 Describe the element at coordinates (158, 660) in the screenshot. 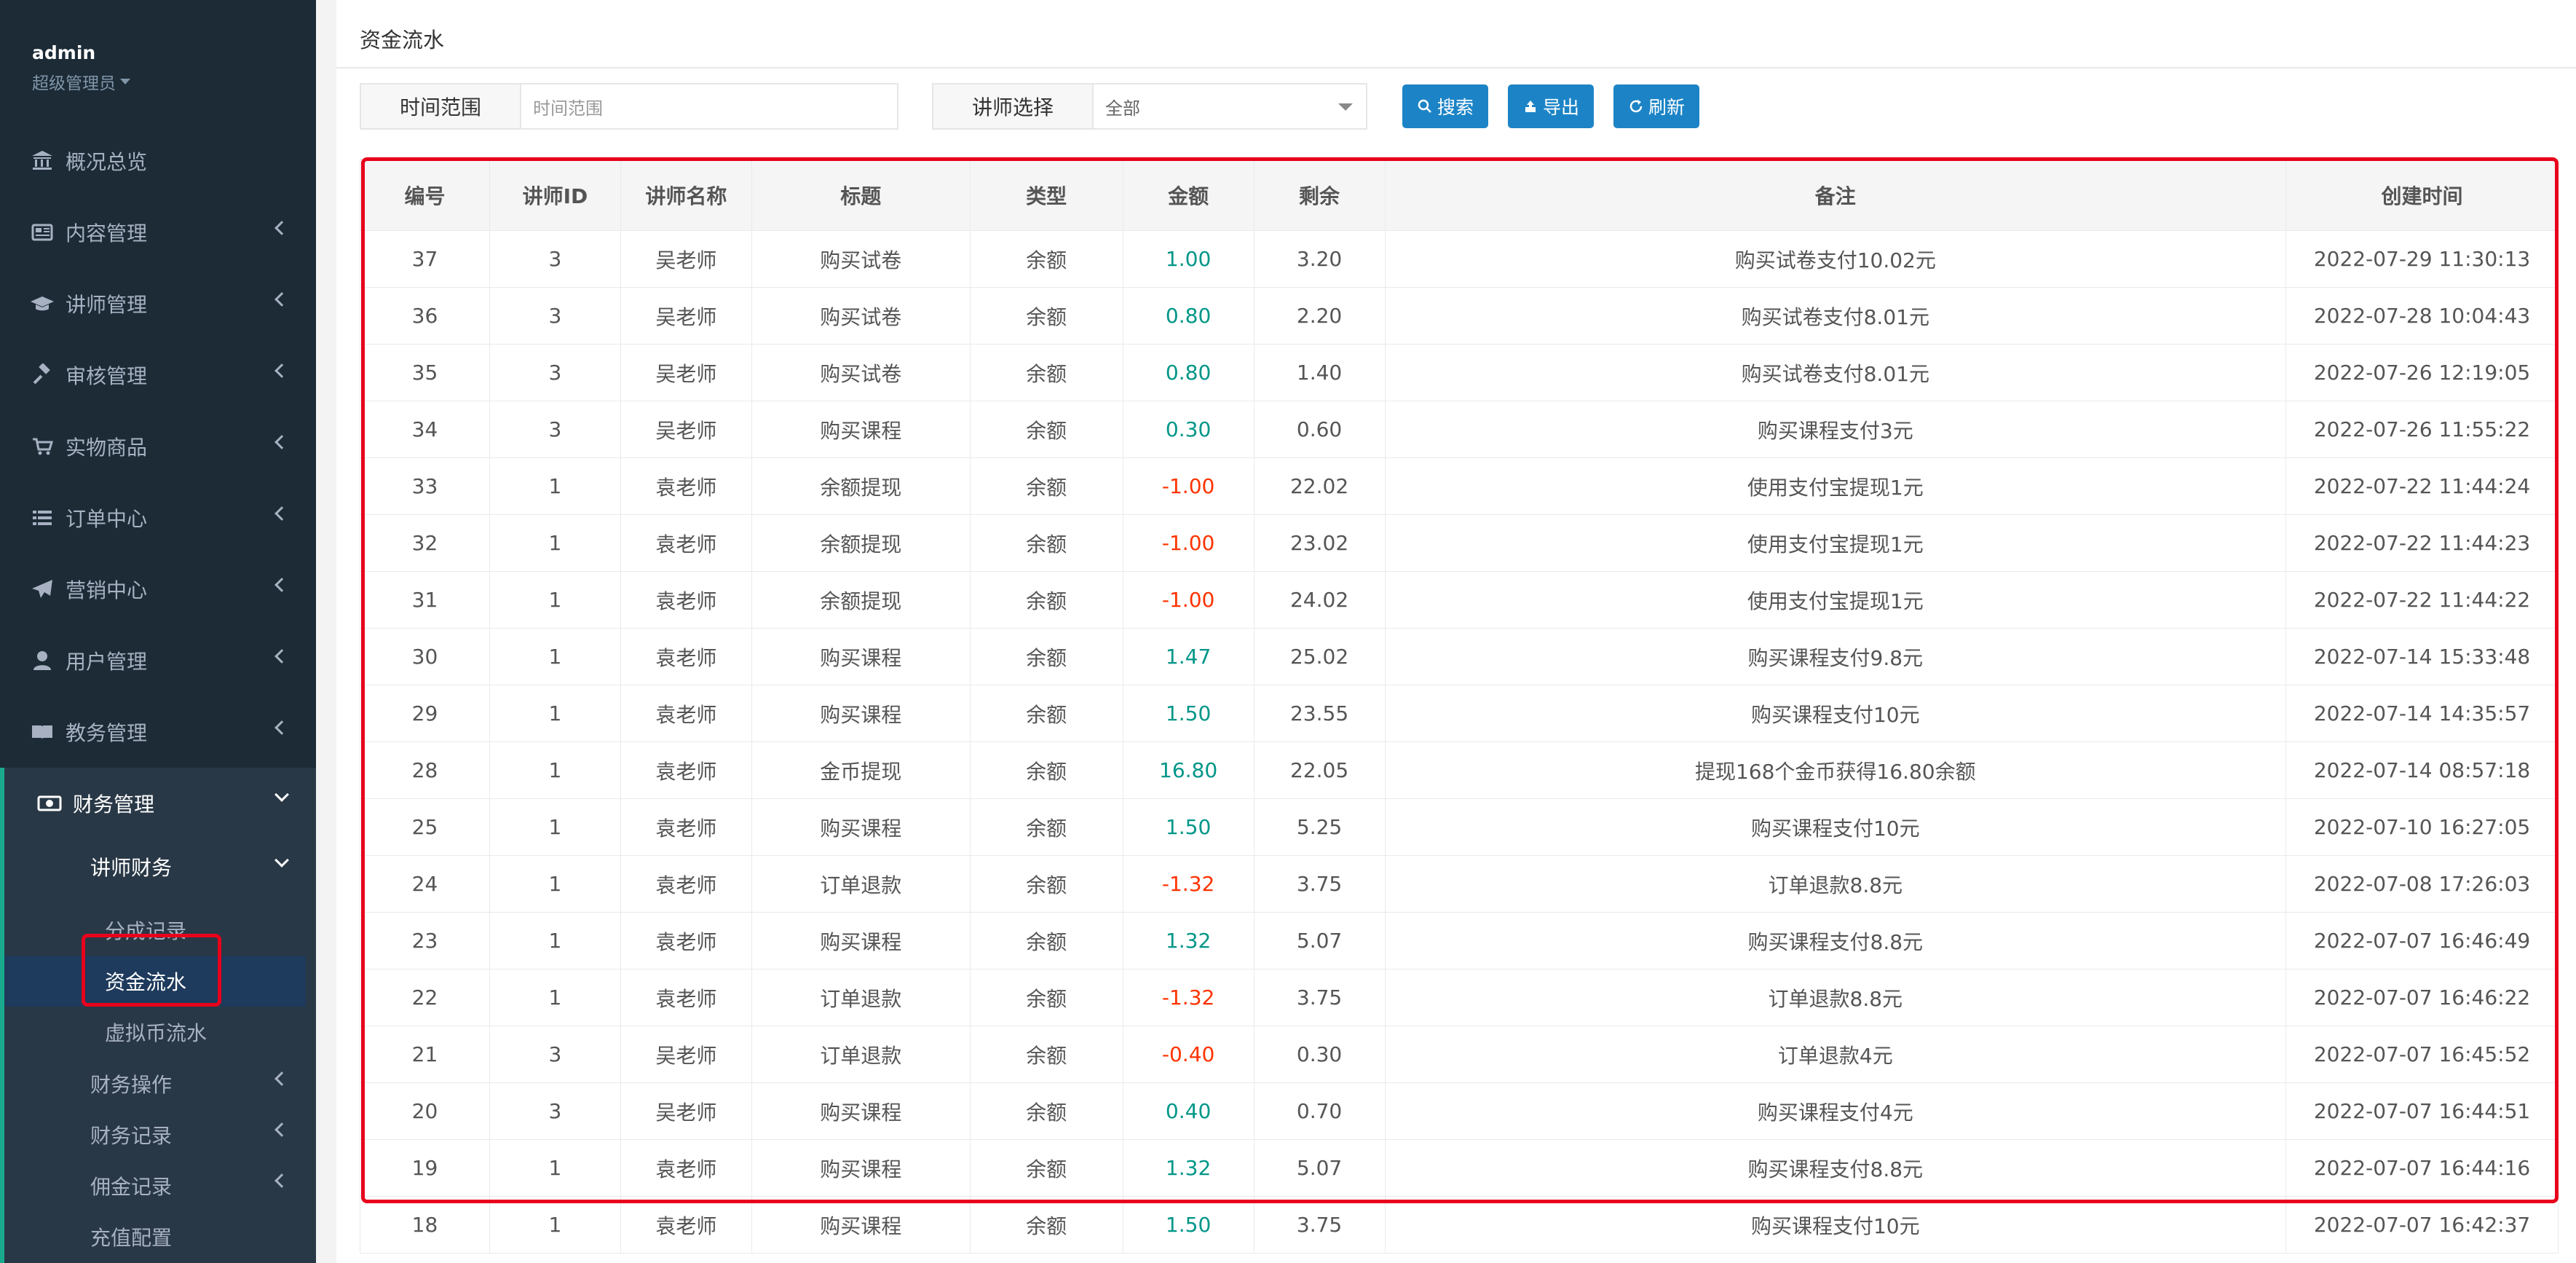

I see `menu-item-users: 用户管理` at that location.